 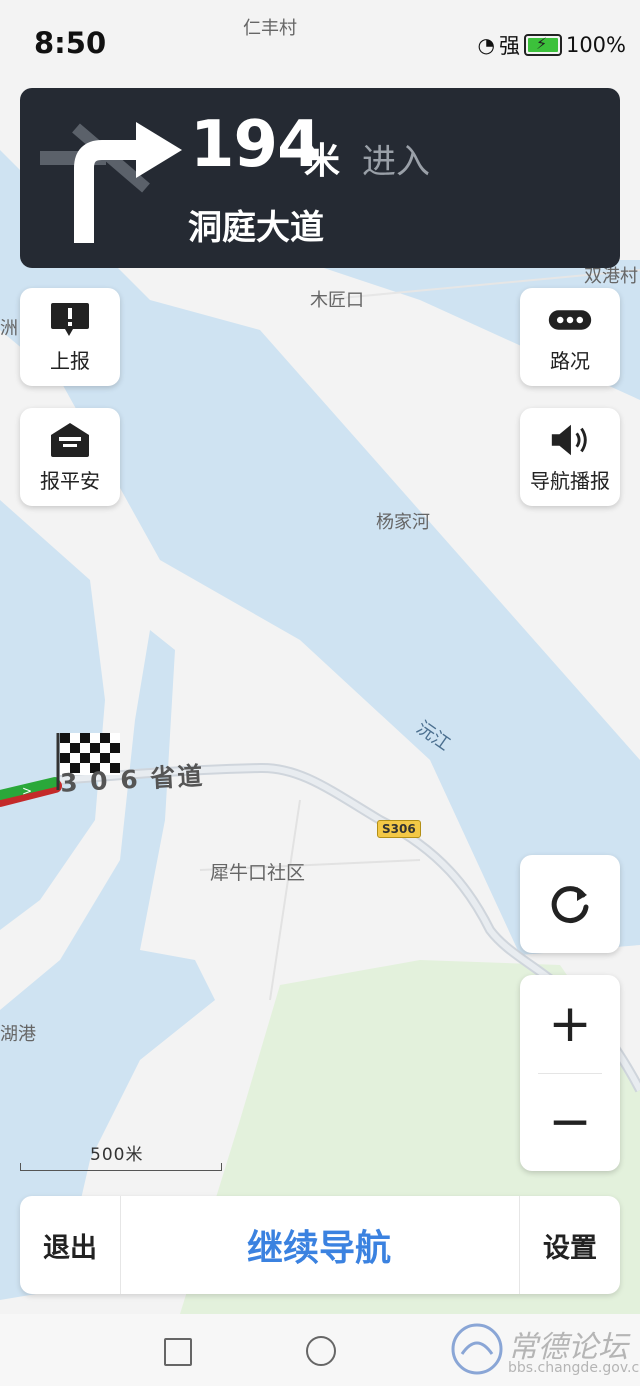 What do you see at coordinates (337, 300) in the screenshot?
I see `map-label-mujiangkou: 木匠口` at bounding box center [337, 300].